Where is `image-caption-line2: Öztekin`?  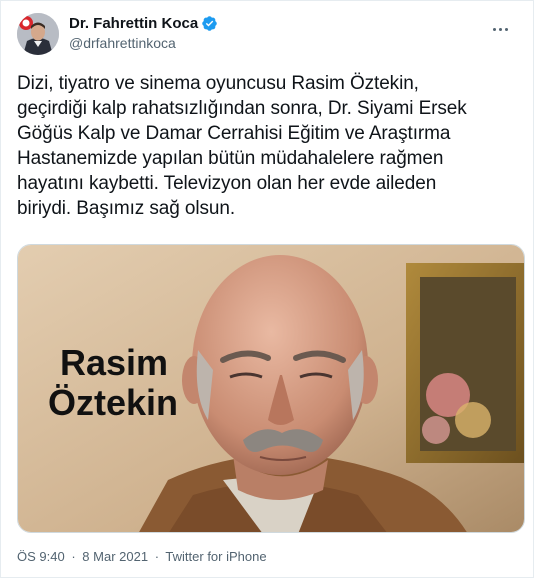 image-caption-line2: Öztekin is located at coordinates (113, 402).